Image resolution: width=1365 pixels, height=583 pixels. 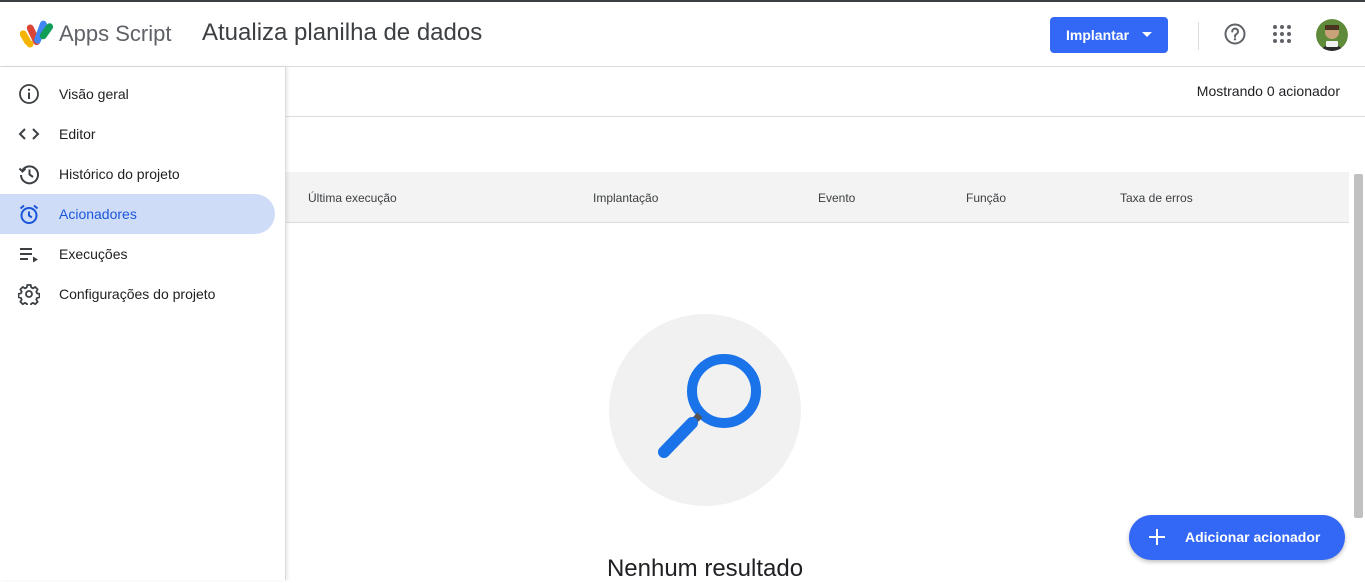 What do you see at coordinates (709, 406) in the screenshot?
I see `magnifier-icon` at bounding box center [709, 406].